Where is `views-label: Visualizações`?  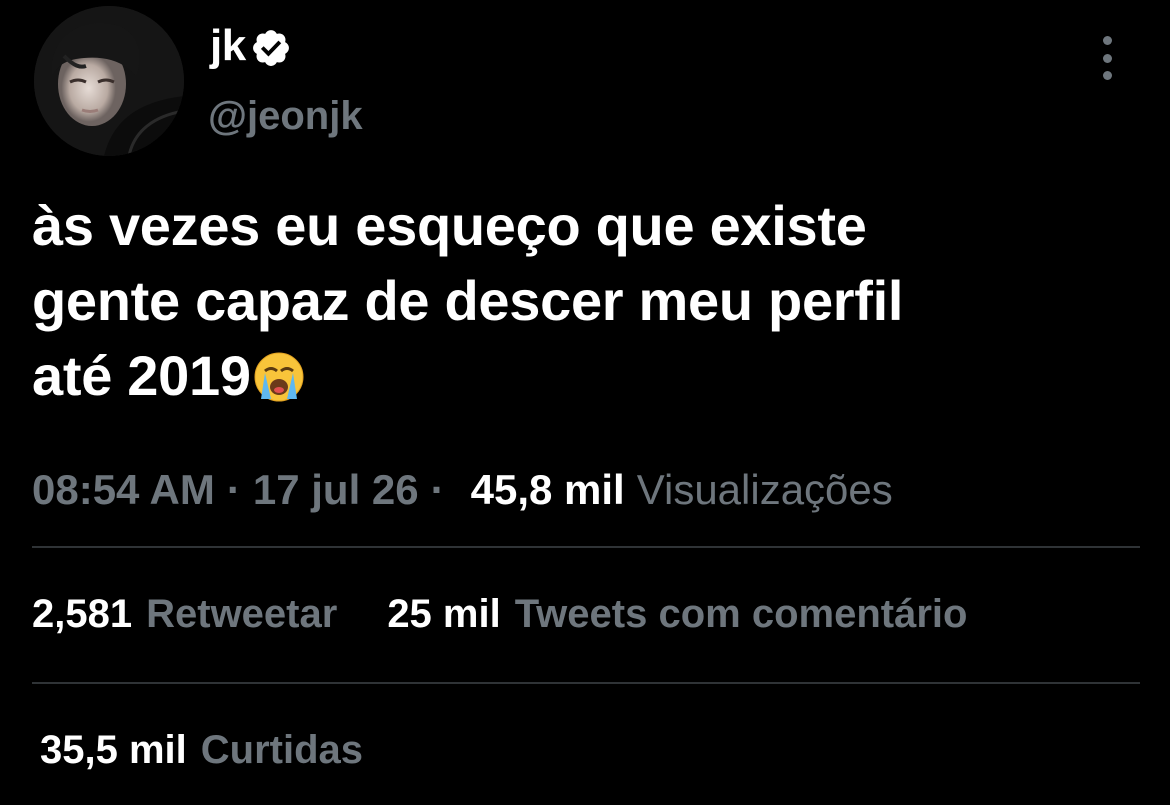
views-label: Visualizações is located at coordinates (764, 489).